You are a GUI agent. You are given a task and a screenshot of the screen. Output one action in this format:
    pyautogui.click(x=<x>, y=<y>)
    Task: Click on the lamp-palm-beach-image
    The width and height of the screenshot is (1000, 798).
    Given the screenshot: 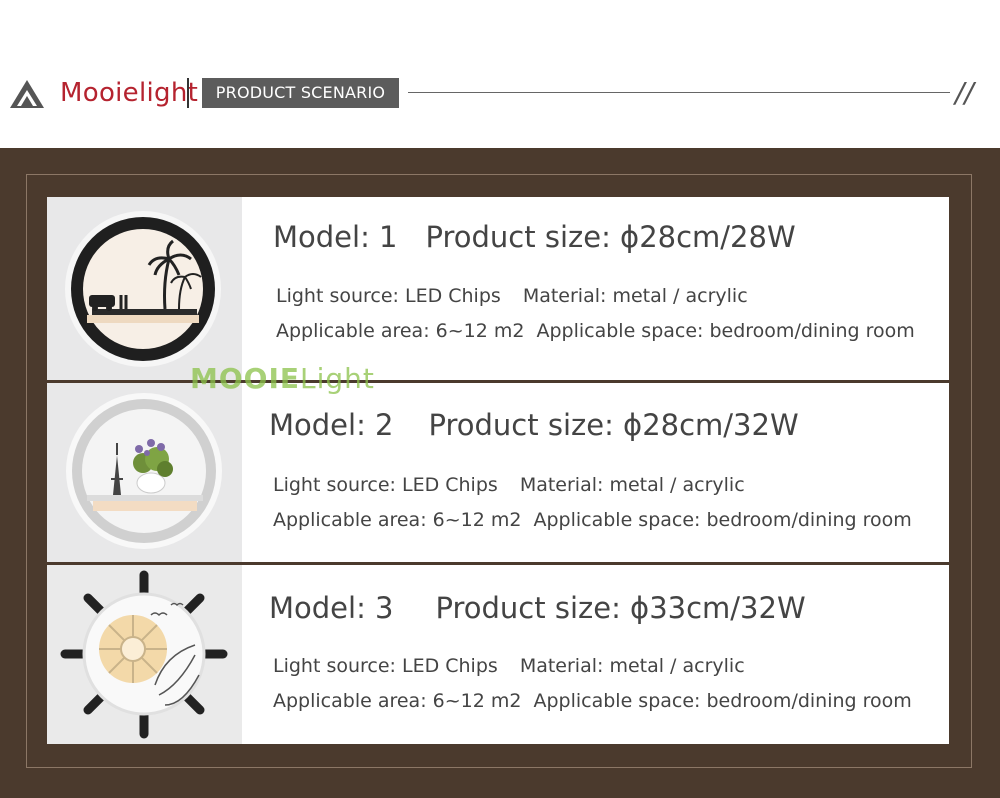 What is the action you would take?
    pyautogui.click(x=144, y=288)
    